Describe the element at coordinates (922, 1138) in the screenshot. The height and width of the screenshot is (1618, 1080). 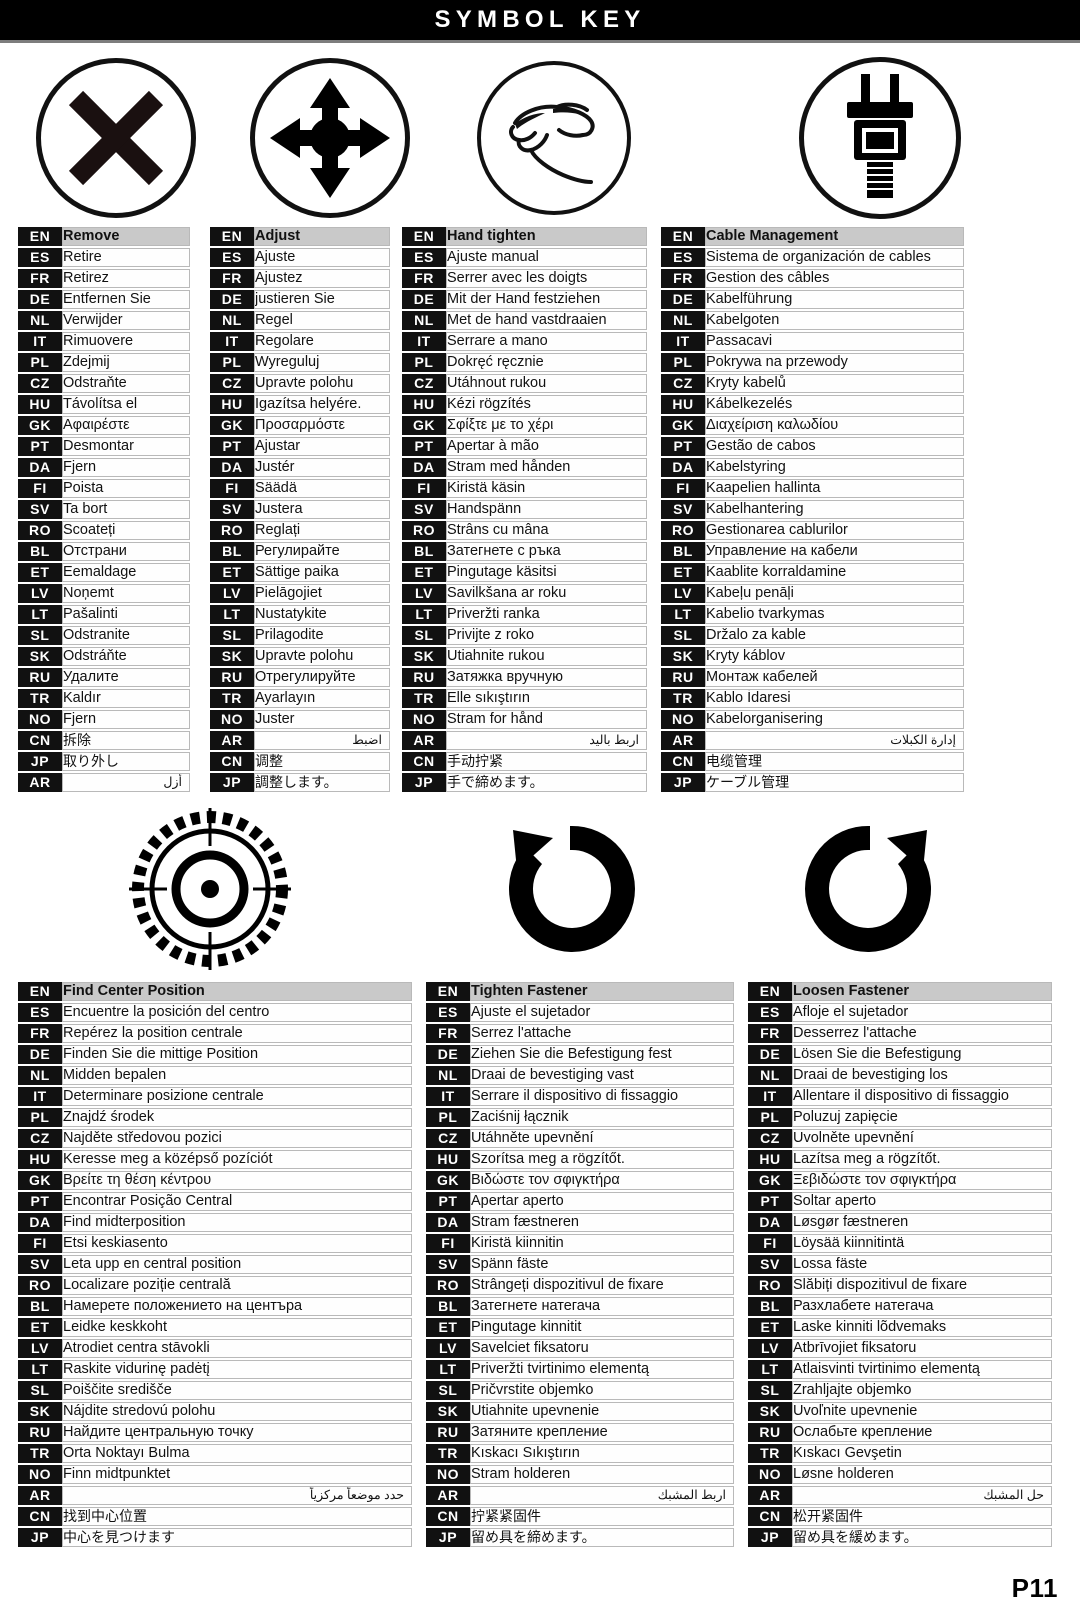
I see `language-term: Uvolněte upevnění` at that location.